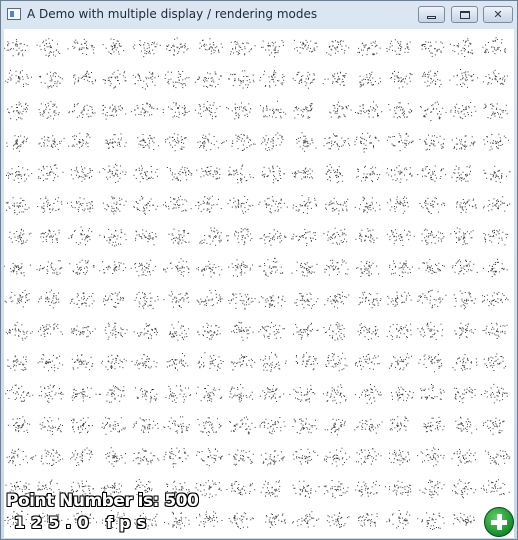 This screenshot has height=540, width=518. I want to click on close-button: ✕, so click(498, 14).